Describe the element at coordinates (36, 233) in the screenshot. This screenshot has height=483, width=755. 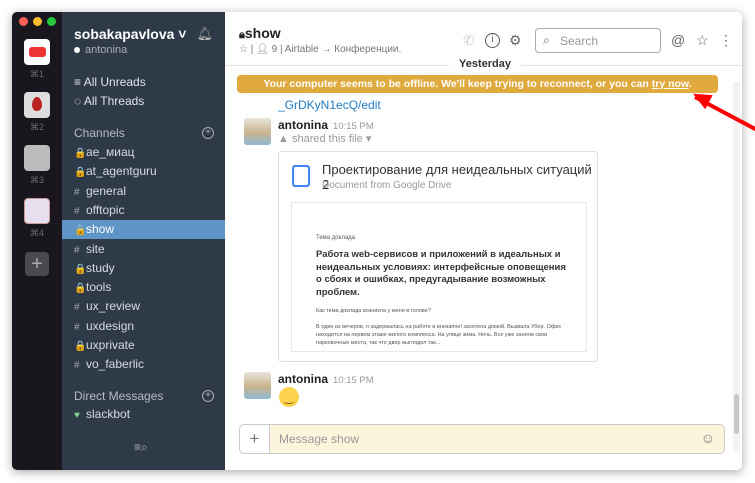
I see `team-shortcut: ⌘4` at that location.